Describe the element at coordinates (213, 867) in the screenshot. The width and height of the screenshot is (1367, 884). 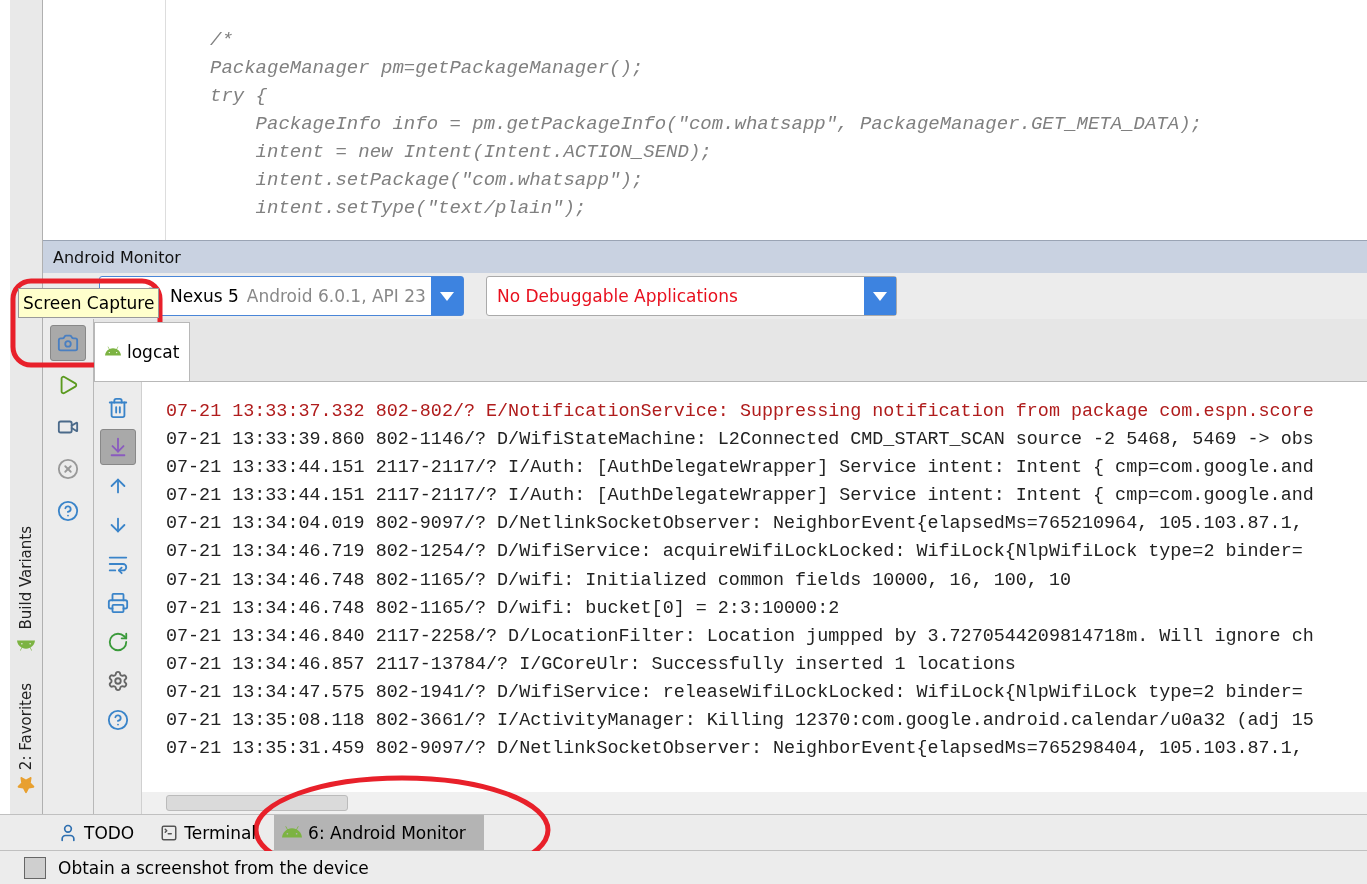
I see `status-text: Obtain a screenshot from the device` at that location.